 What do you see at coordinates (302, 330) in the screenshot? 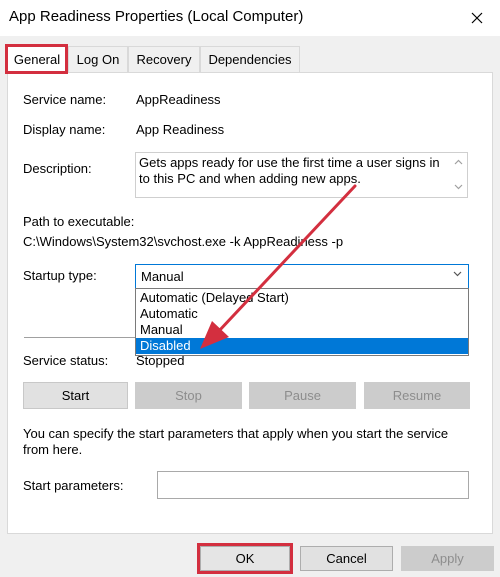
I see `option-manual: Manual` at bounding box center [302, 330].